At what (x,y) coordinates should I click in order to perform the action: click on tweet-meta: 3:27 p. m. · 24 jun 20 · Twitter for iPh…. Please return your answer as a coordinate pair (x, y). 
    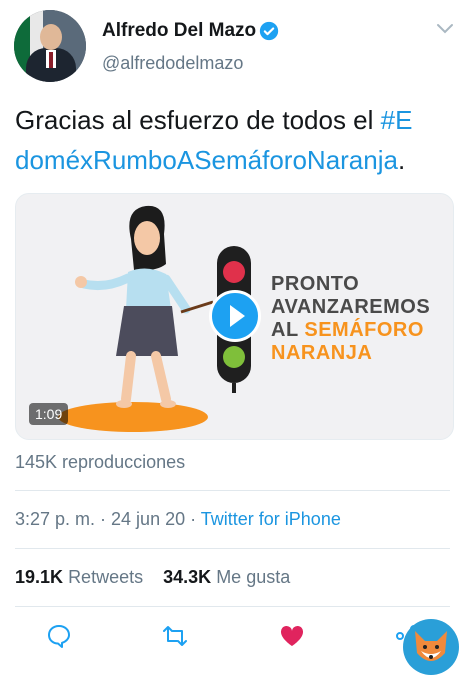
    Looking at the image, I should click on (178, 519).